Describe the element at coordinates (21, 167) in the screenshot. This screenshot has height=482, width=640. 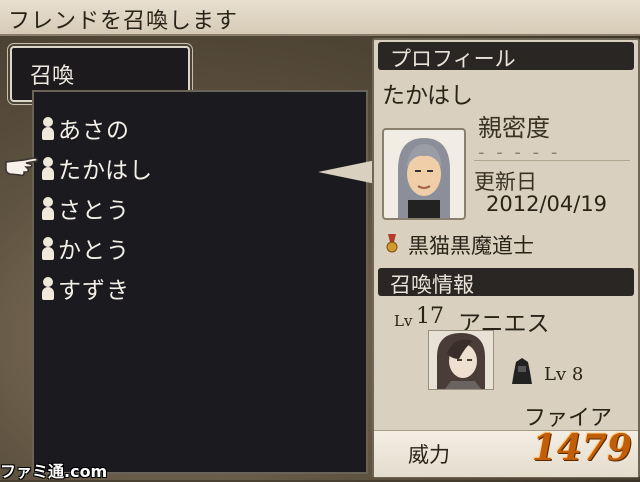
I see `hand-cursor-icon` at that location.